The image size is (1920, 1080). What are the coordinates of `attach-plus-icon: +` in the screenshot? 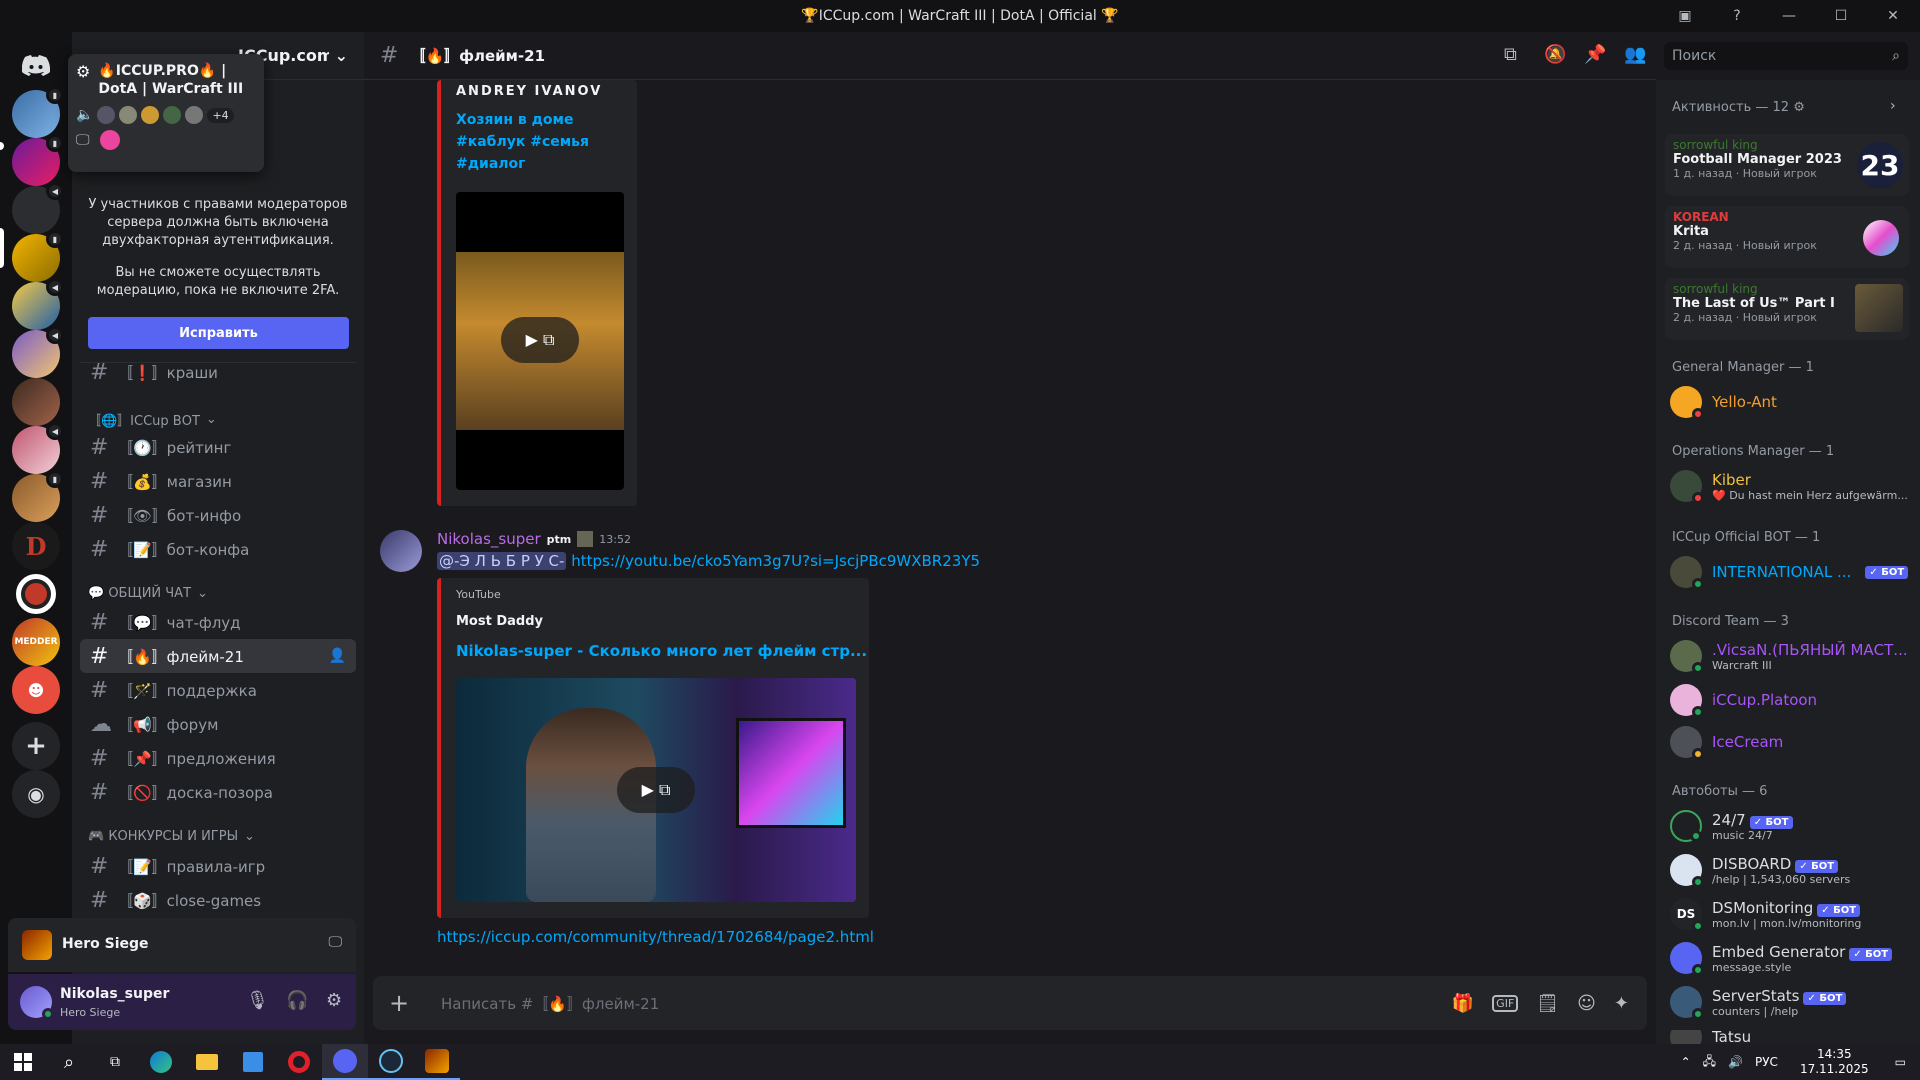 It's located at (409, 1003).